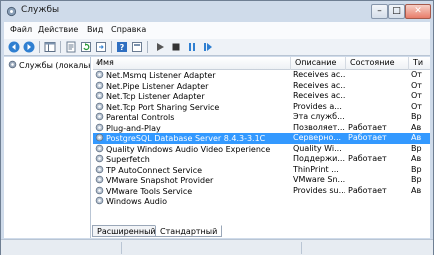 Image resolution: width=434 pixels, height=255 pixels. I want to click on maximize-icon: □, so click(396, 11).